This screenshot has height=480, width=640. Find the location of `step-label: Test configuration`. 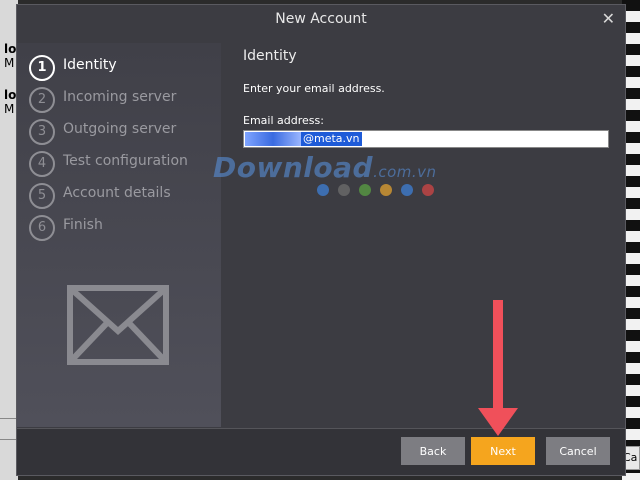

step-label: Test configuration is located at coordinates (125, 161).